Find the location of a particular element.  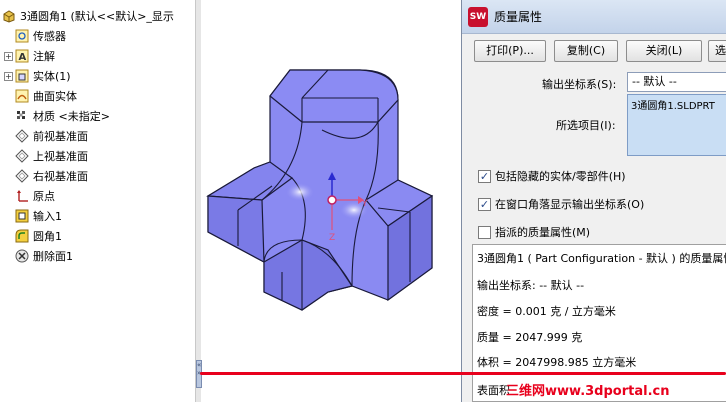

tree-root: 3通圆角1 (默认<<默认>_显示 is located at coordinates (88, 16).